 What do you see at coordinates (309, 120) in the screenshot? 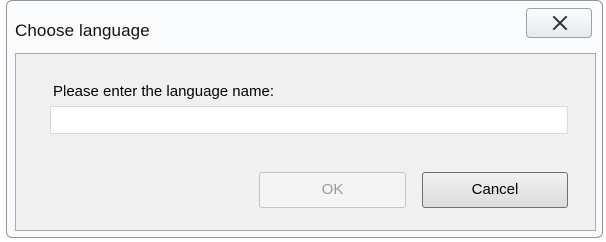
I see `language-name-input` at bounding box center [309, 120].